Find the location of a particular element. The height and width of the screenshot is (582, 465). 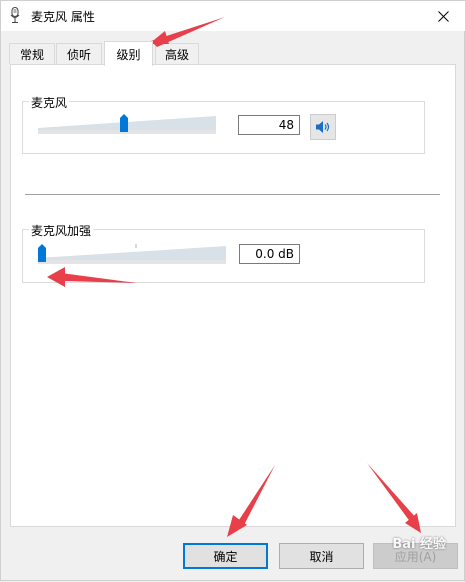

mute-button is located at coordinates (323, 127).